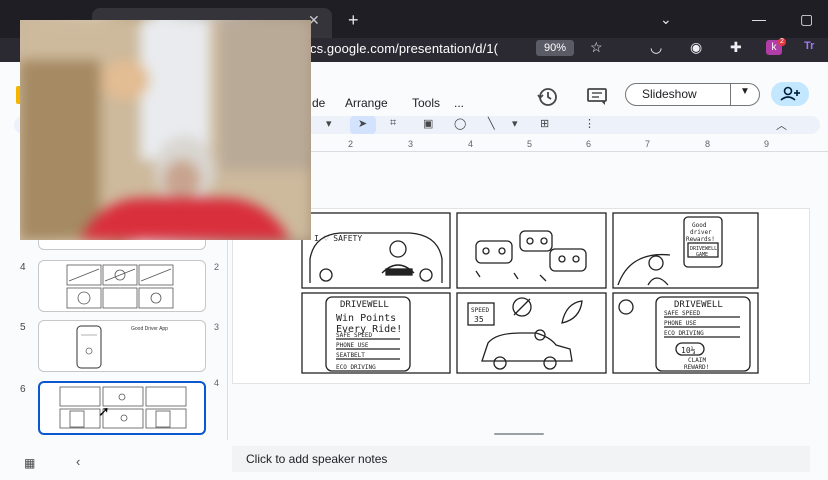  I want to click on panel4-app-title: DRIVEWELL, so click(364, 305).